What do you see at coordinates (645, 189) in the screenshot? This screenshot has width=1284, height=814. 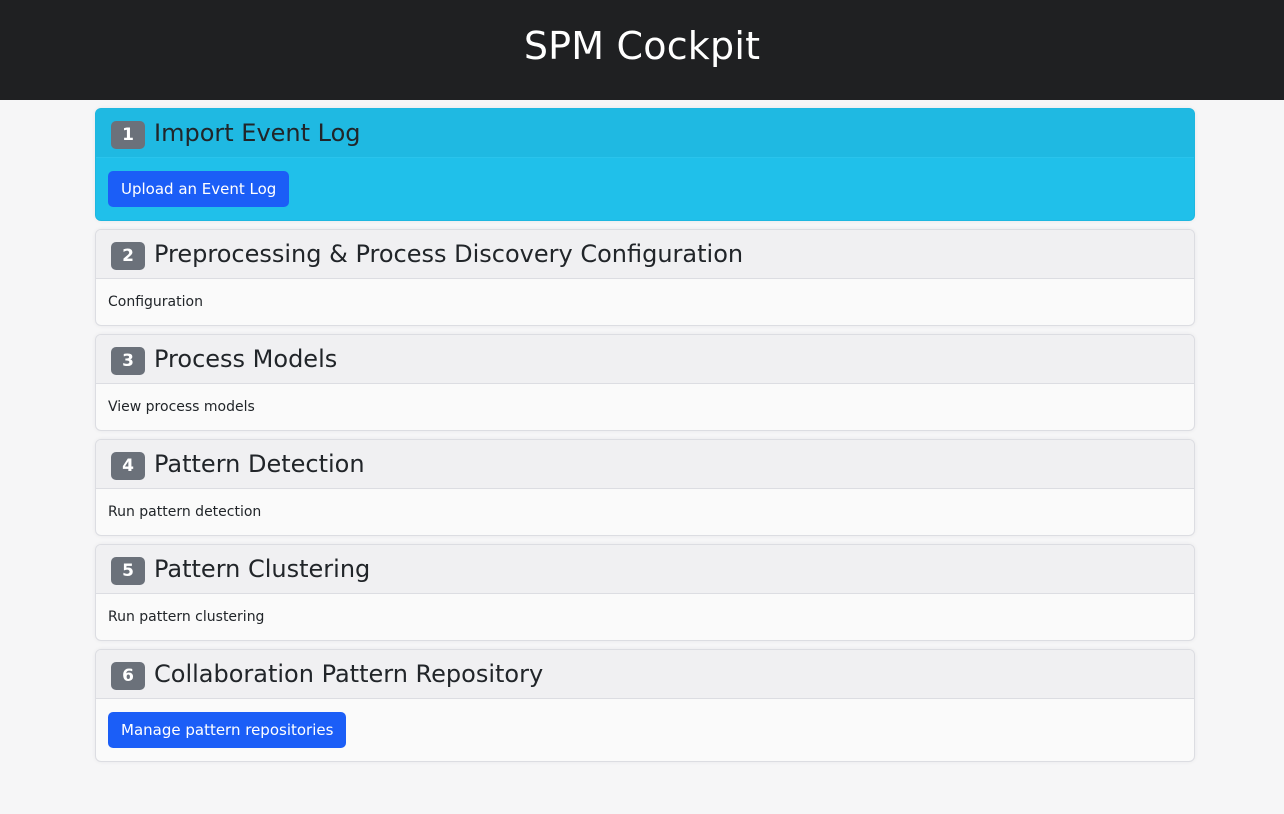 I see `step-body: Upload an Event Log` at bounding box center [645, 189].